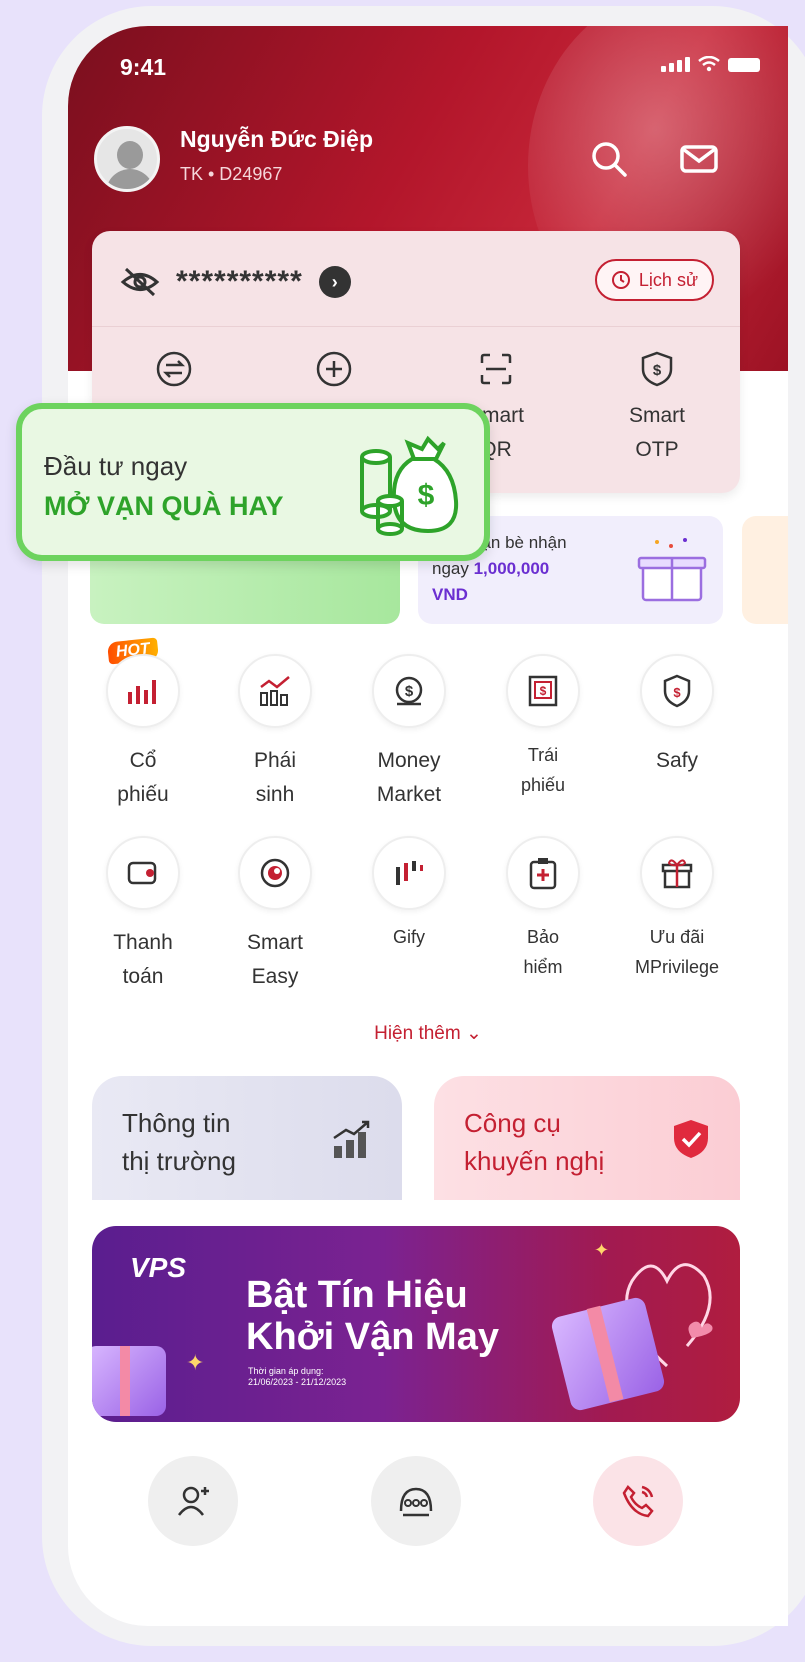 The width and height of the screenshot is (805, 1662). Describe the element at coordinates (496, 369) in the screenshot. I see `qr-scan-icon` at that location.